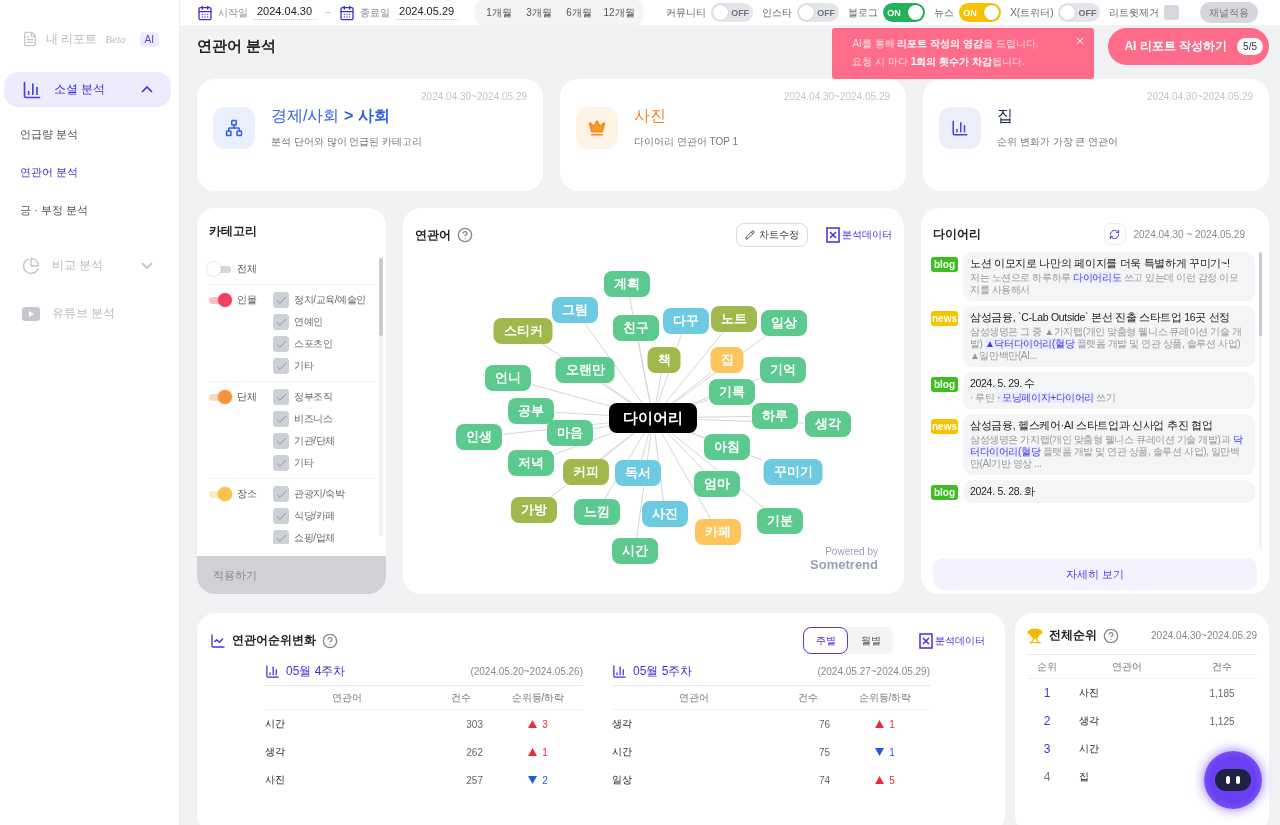 The image size is (1280, 825). I want to click on refresh-icon, so click(1114, 234).